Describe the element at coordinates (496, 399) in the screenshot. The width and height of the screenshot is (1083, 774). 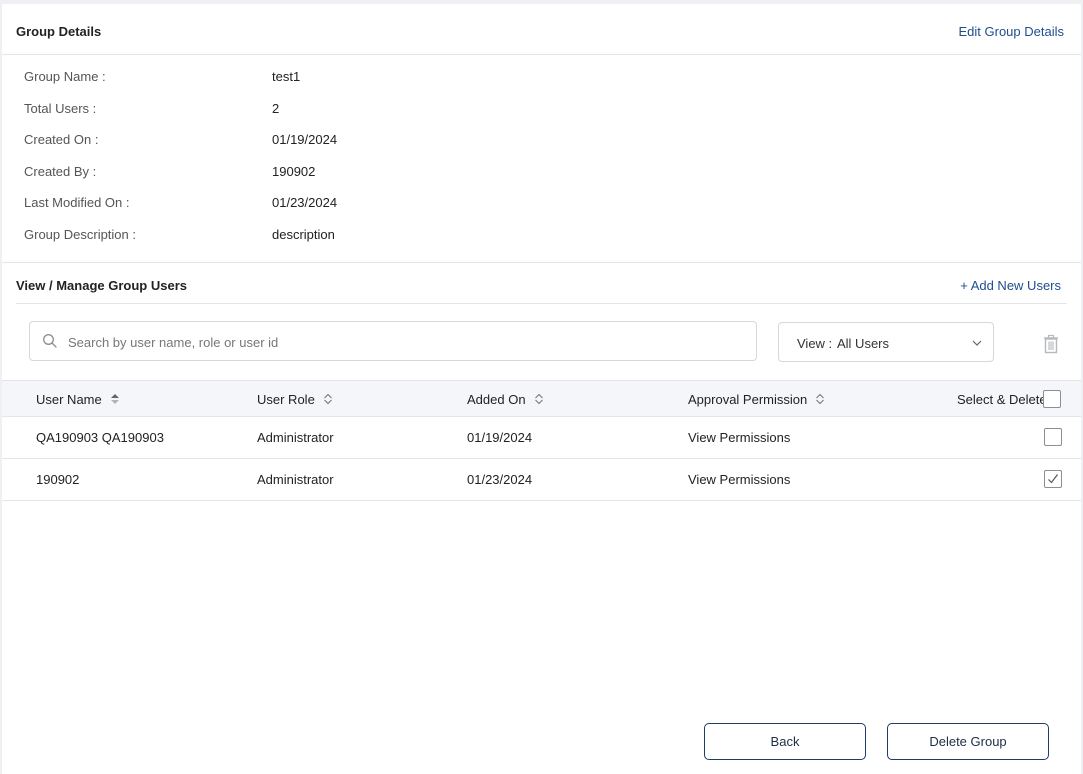
I see `column-header-label: Added On` at that location.